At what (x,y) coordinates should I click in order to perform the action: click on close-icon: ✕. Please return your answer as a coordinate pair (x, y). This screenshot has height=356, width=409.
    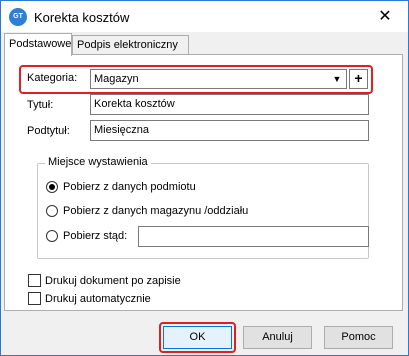
    Looking at the image, I should click on (385, 16).